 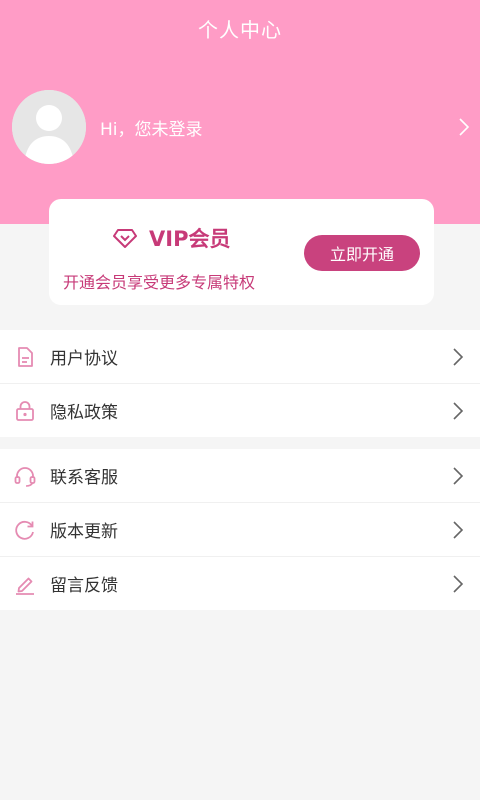 I want to click on headset-icon, so click(x=25, y=476).